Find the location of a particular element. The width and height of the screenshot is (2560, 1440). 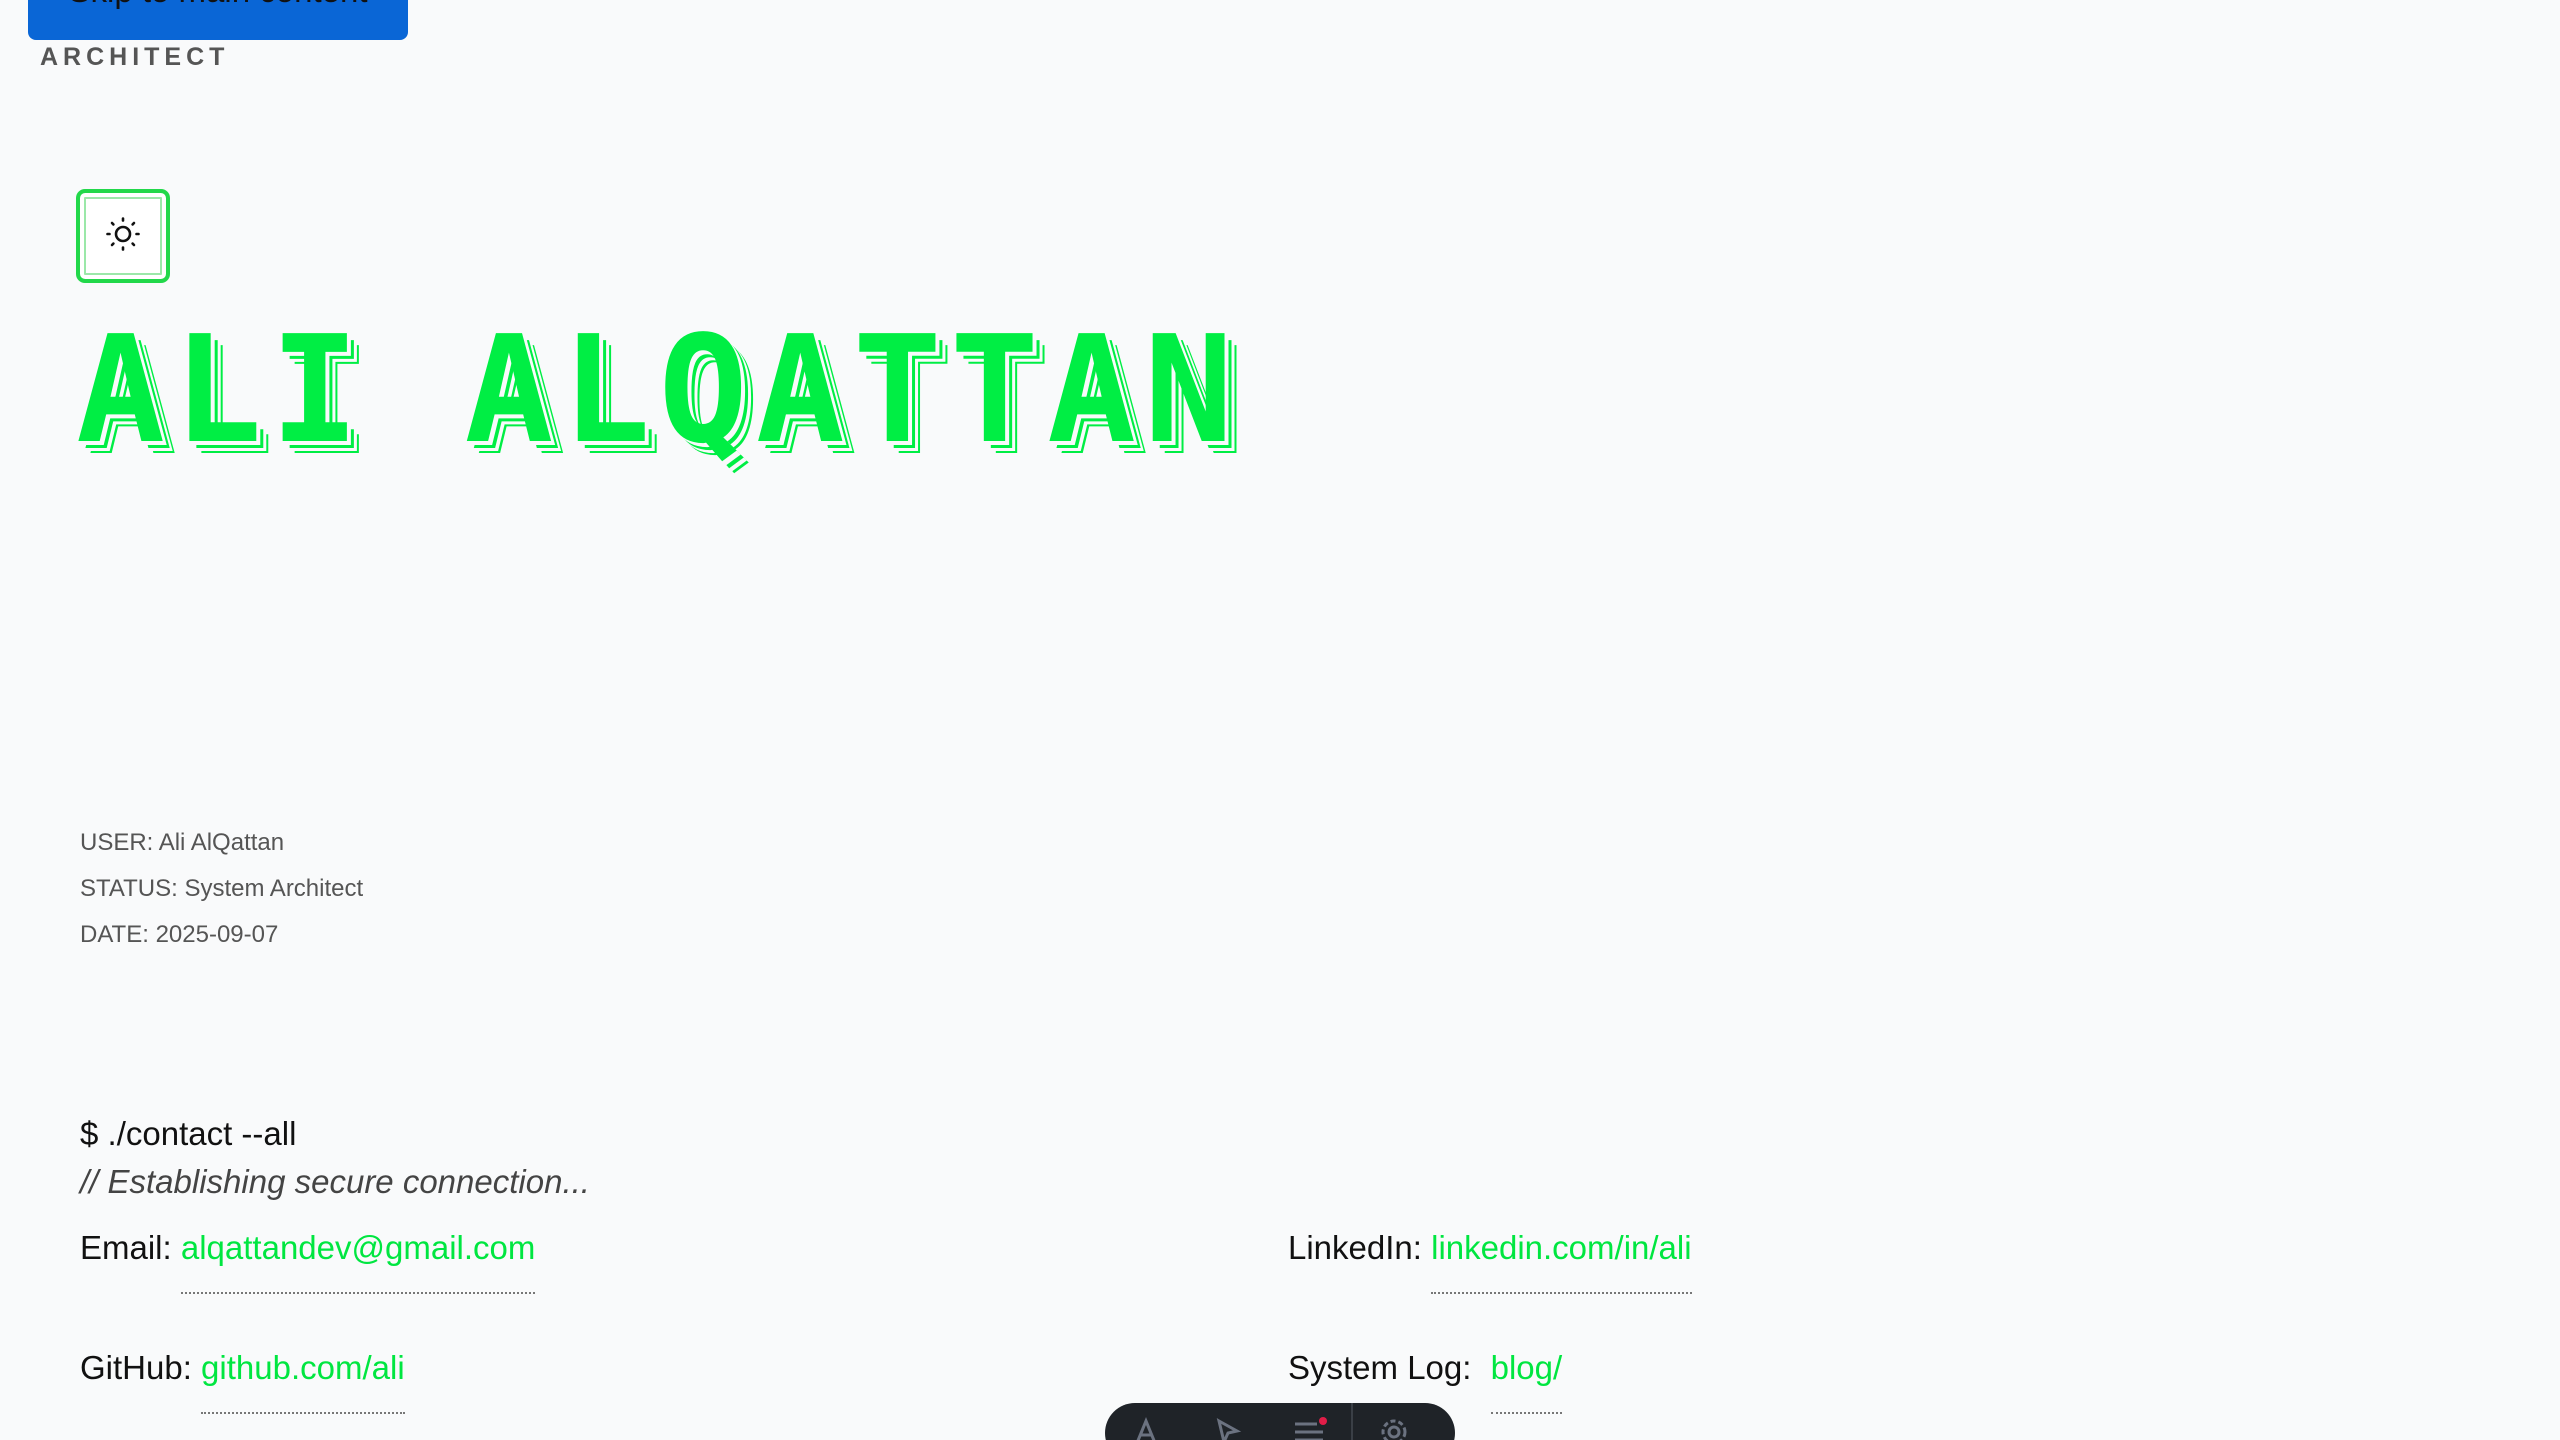

contact-github: GitHub: github.com/ali is located at coordinates (242, 1379).